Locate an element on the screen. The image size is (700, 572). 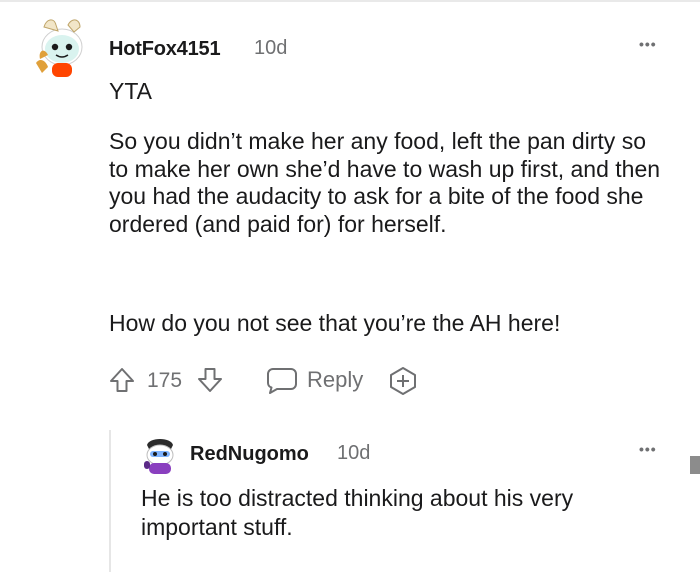
reply-label: Reply is located at coordinates (335, 379).